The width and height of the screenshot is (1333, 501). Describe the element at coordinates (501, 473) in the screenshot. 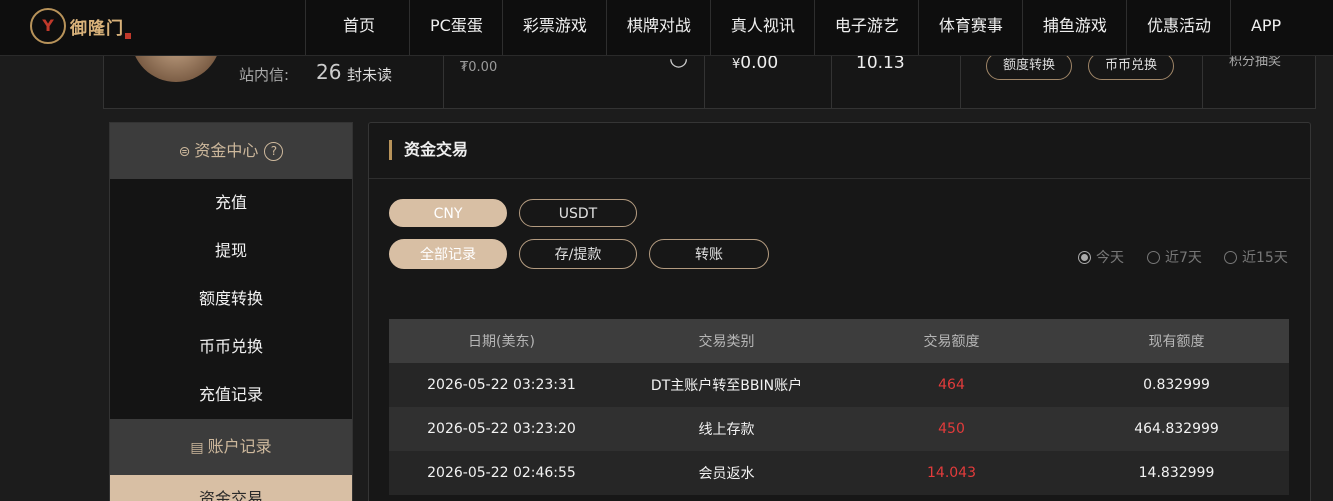

I see `cell-date: 2026-05-22 02:46:55` at that location.